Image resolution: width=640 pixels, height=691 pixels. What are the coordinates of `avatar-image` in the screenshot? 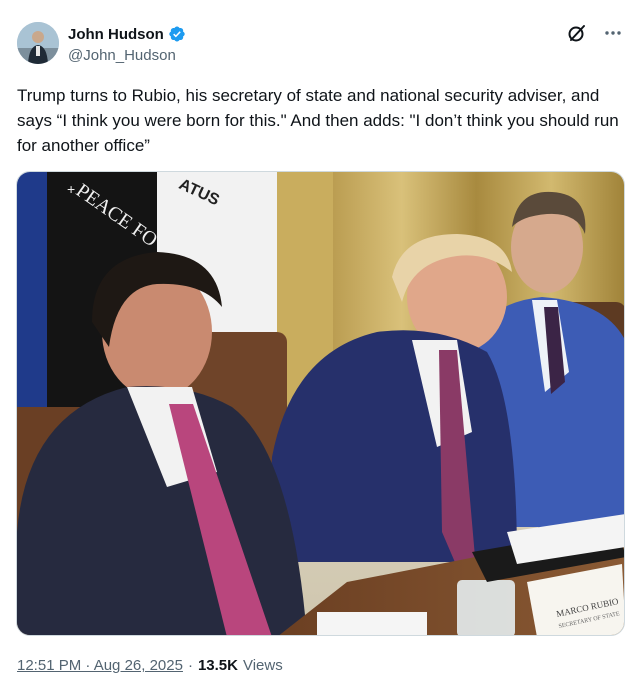 It's located at (38, 43).